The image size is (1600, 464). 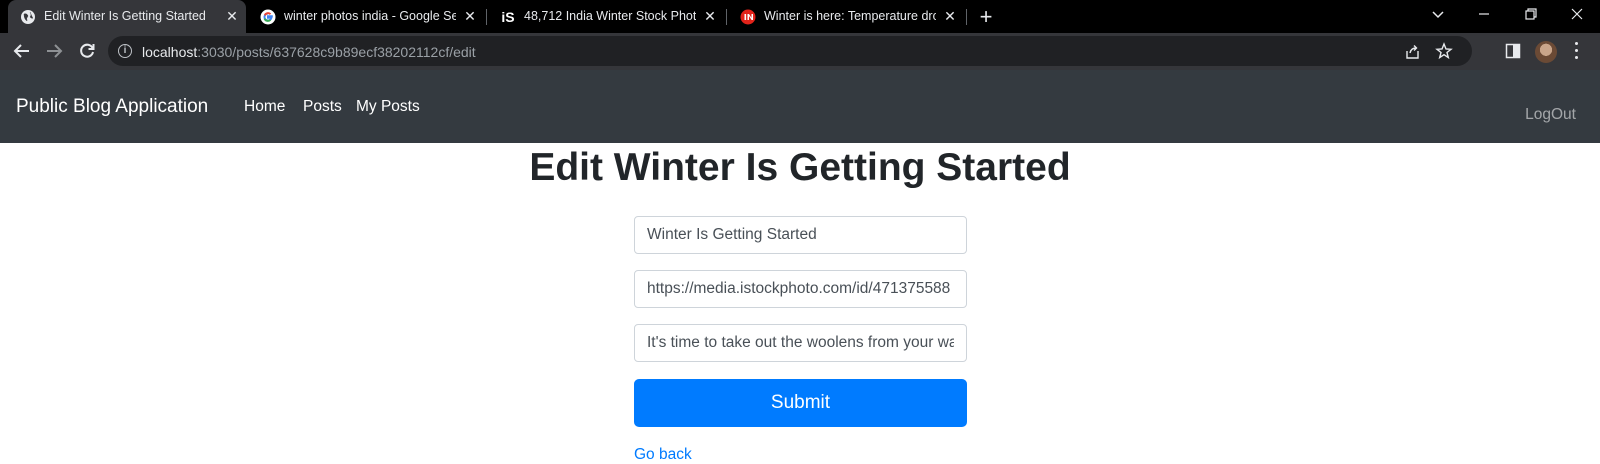 What do you see at coordinates (388, 107) in the screenshot?
I see `nav-link-my-posts: My Posts` at bounding box center [388, 107].